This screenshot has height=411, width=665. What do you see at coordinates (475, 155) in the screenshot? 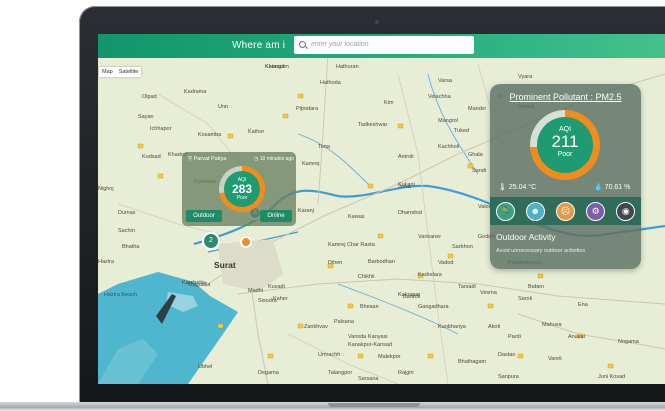
I see `place-label: Ghala` at bounding box center [475, 155].